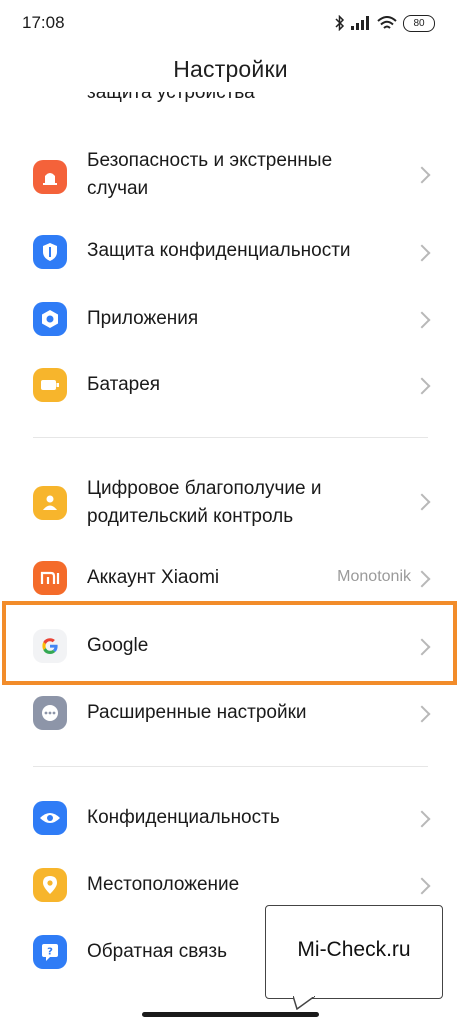 Image resolution: width=461 pixels, height=1024 pixels. What do you see at coordinates (204, 488) in the screenshot?
I see `list-item-label: Цифровое благополучие и` at bounding box center [204, 488].